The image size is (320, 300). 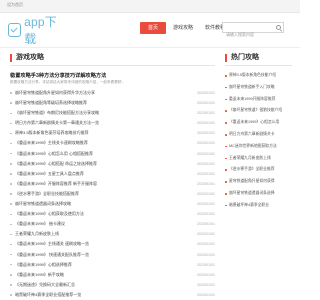 I want to click on list-item: 明日方舟第六章新剧情关卡第一章通关方法一览 2023/01/01, so click(x=112, y=123).